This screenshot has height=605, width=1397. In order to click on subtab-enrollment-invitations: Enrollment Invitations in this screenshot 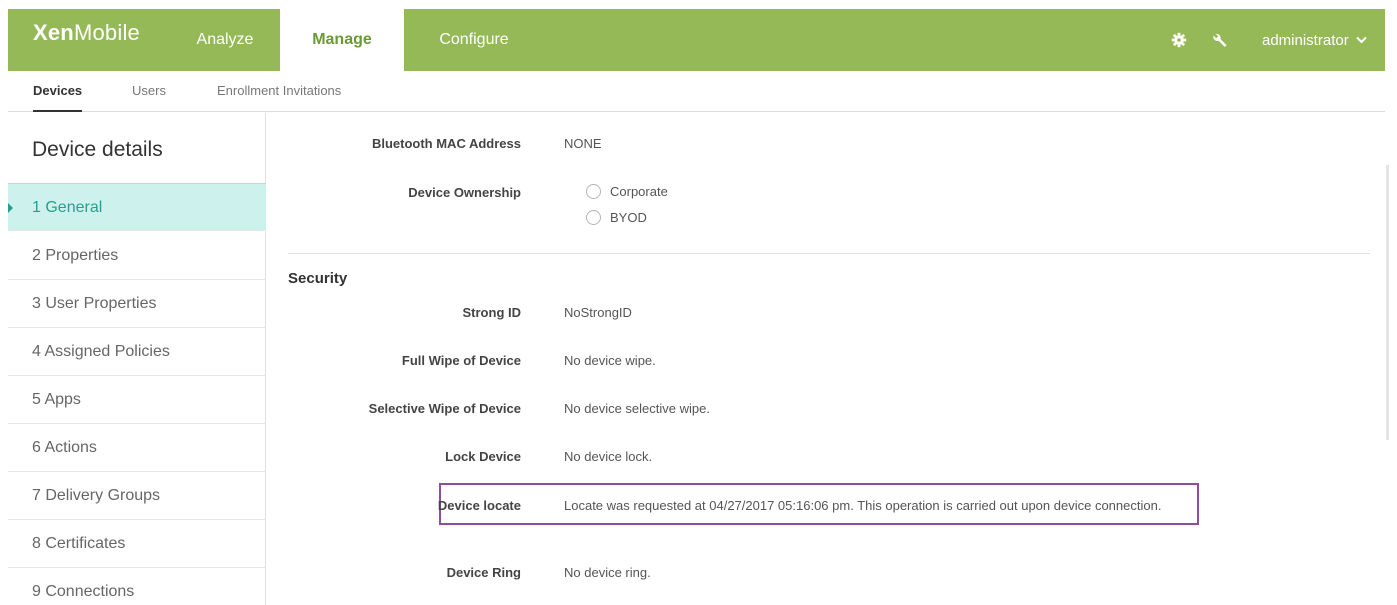, I will do `click(279, 92)`.